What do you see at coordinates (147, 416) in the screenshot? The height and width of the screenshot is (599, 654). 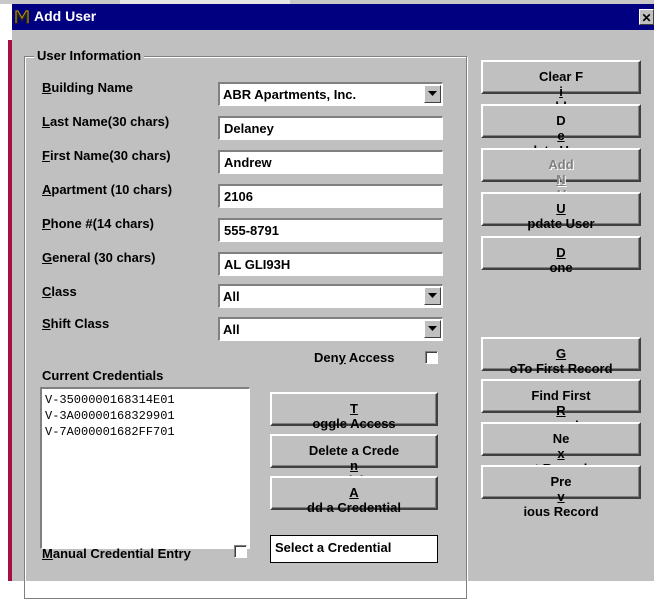 I see `list-item: V-3A00000168329901` at bounding box center [147, 416].